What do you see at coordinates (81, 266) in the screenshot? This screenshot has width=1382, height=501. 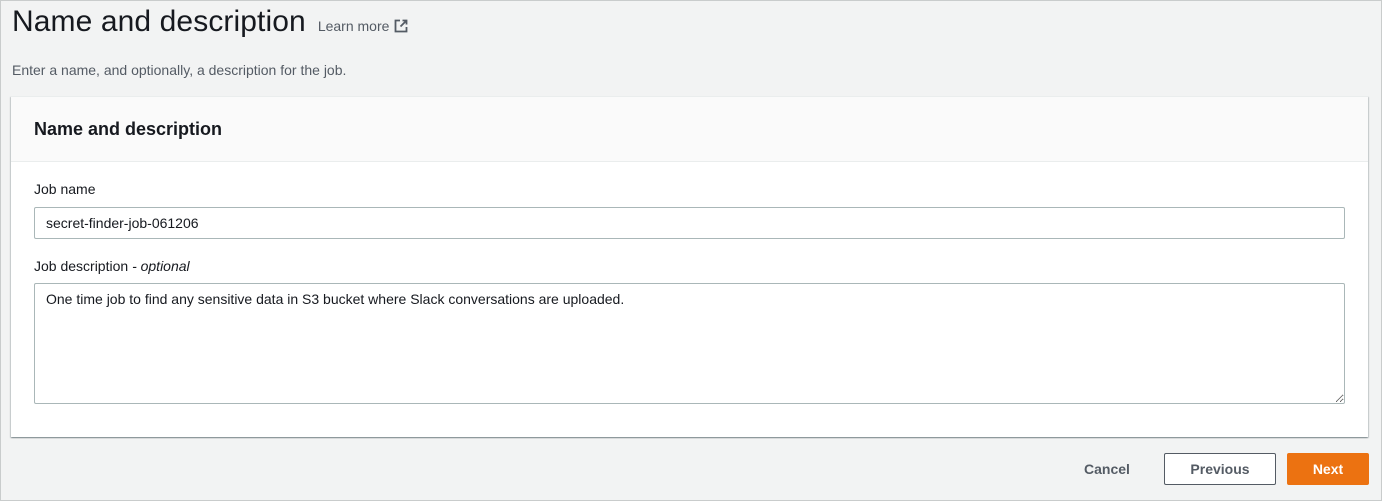 I see `job-description-label-text: Job description` at bounding box center [81, 266].